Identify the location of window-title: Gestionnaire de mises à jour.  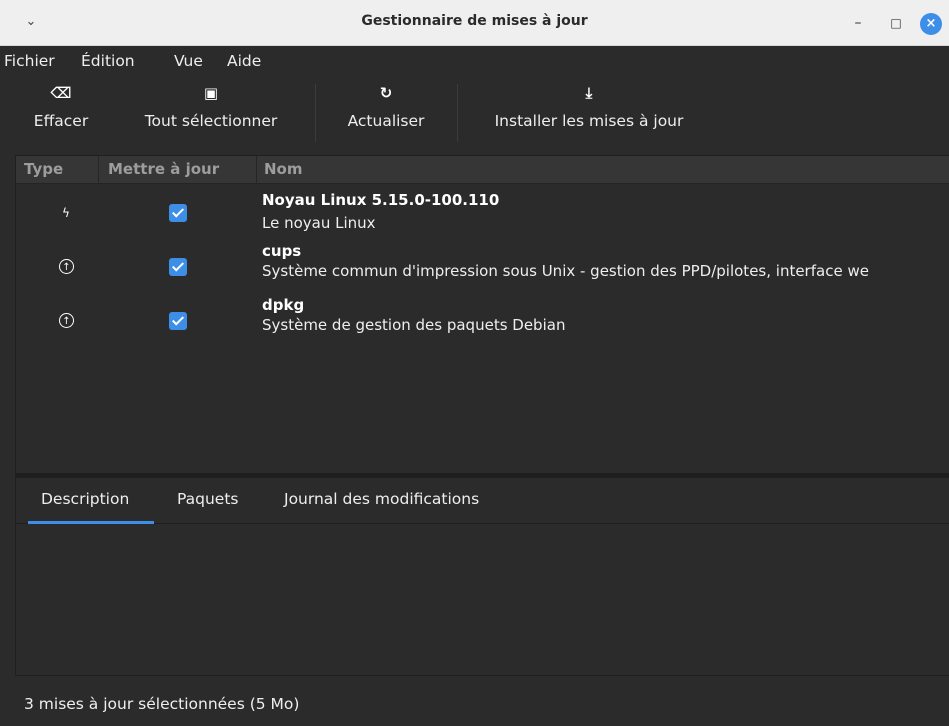
(474, 21).